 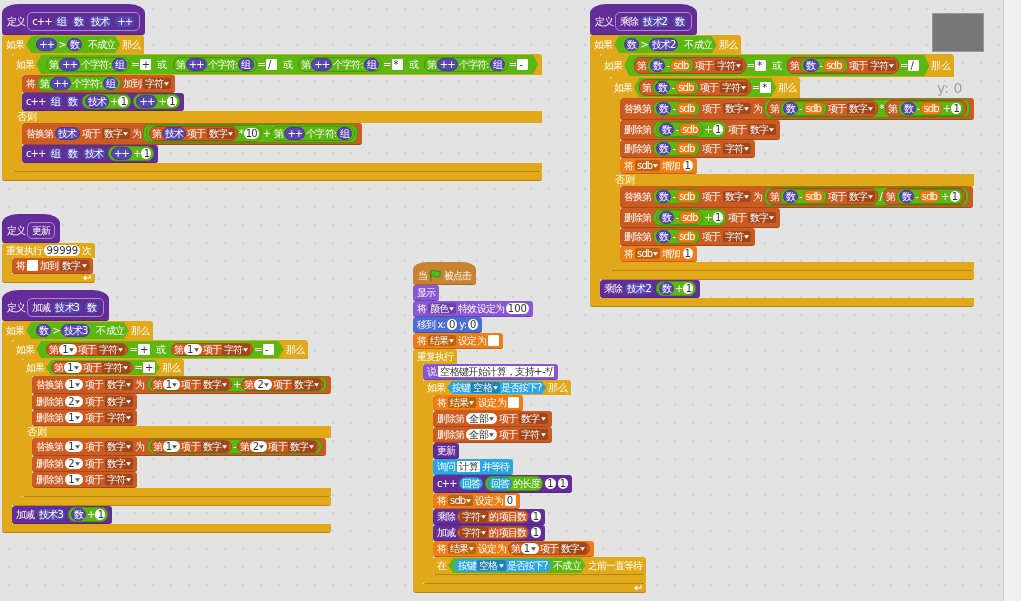 What do you see at coordinates (650, 289) in the screenshot?
I see `custom-block: 乘除 技术2 数 + 1` at bounding box center [650, 289].